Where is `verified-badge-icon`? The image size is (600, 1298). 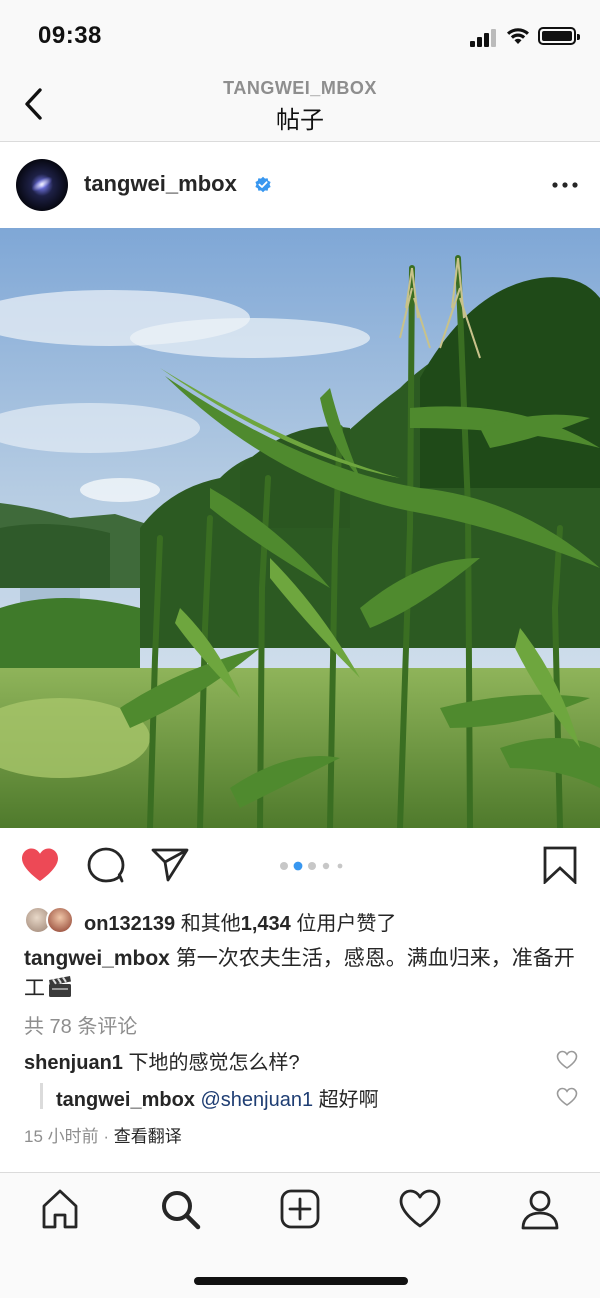 verified-badge-icon is located at coordinates (263, 184).